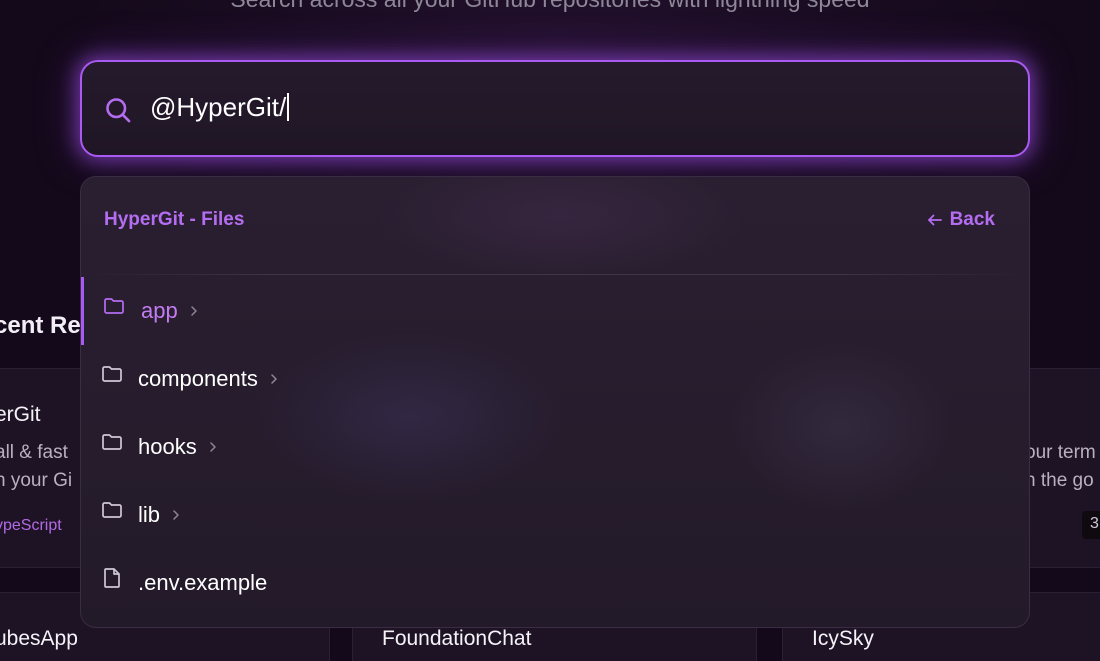 The height and width of the screenshot is (661, 1100). Describe the element at coordinates (34, 452) in the screenshot. I see `repo-card-description: all & fast` at that location.